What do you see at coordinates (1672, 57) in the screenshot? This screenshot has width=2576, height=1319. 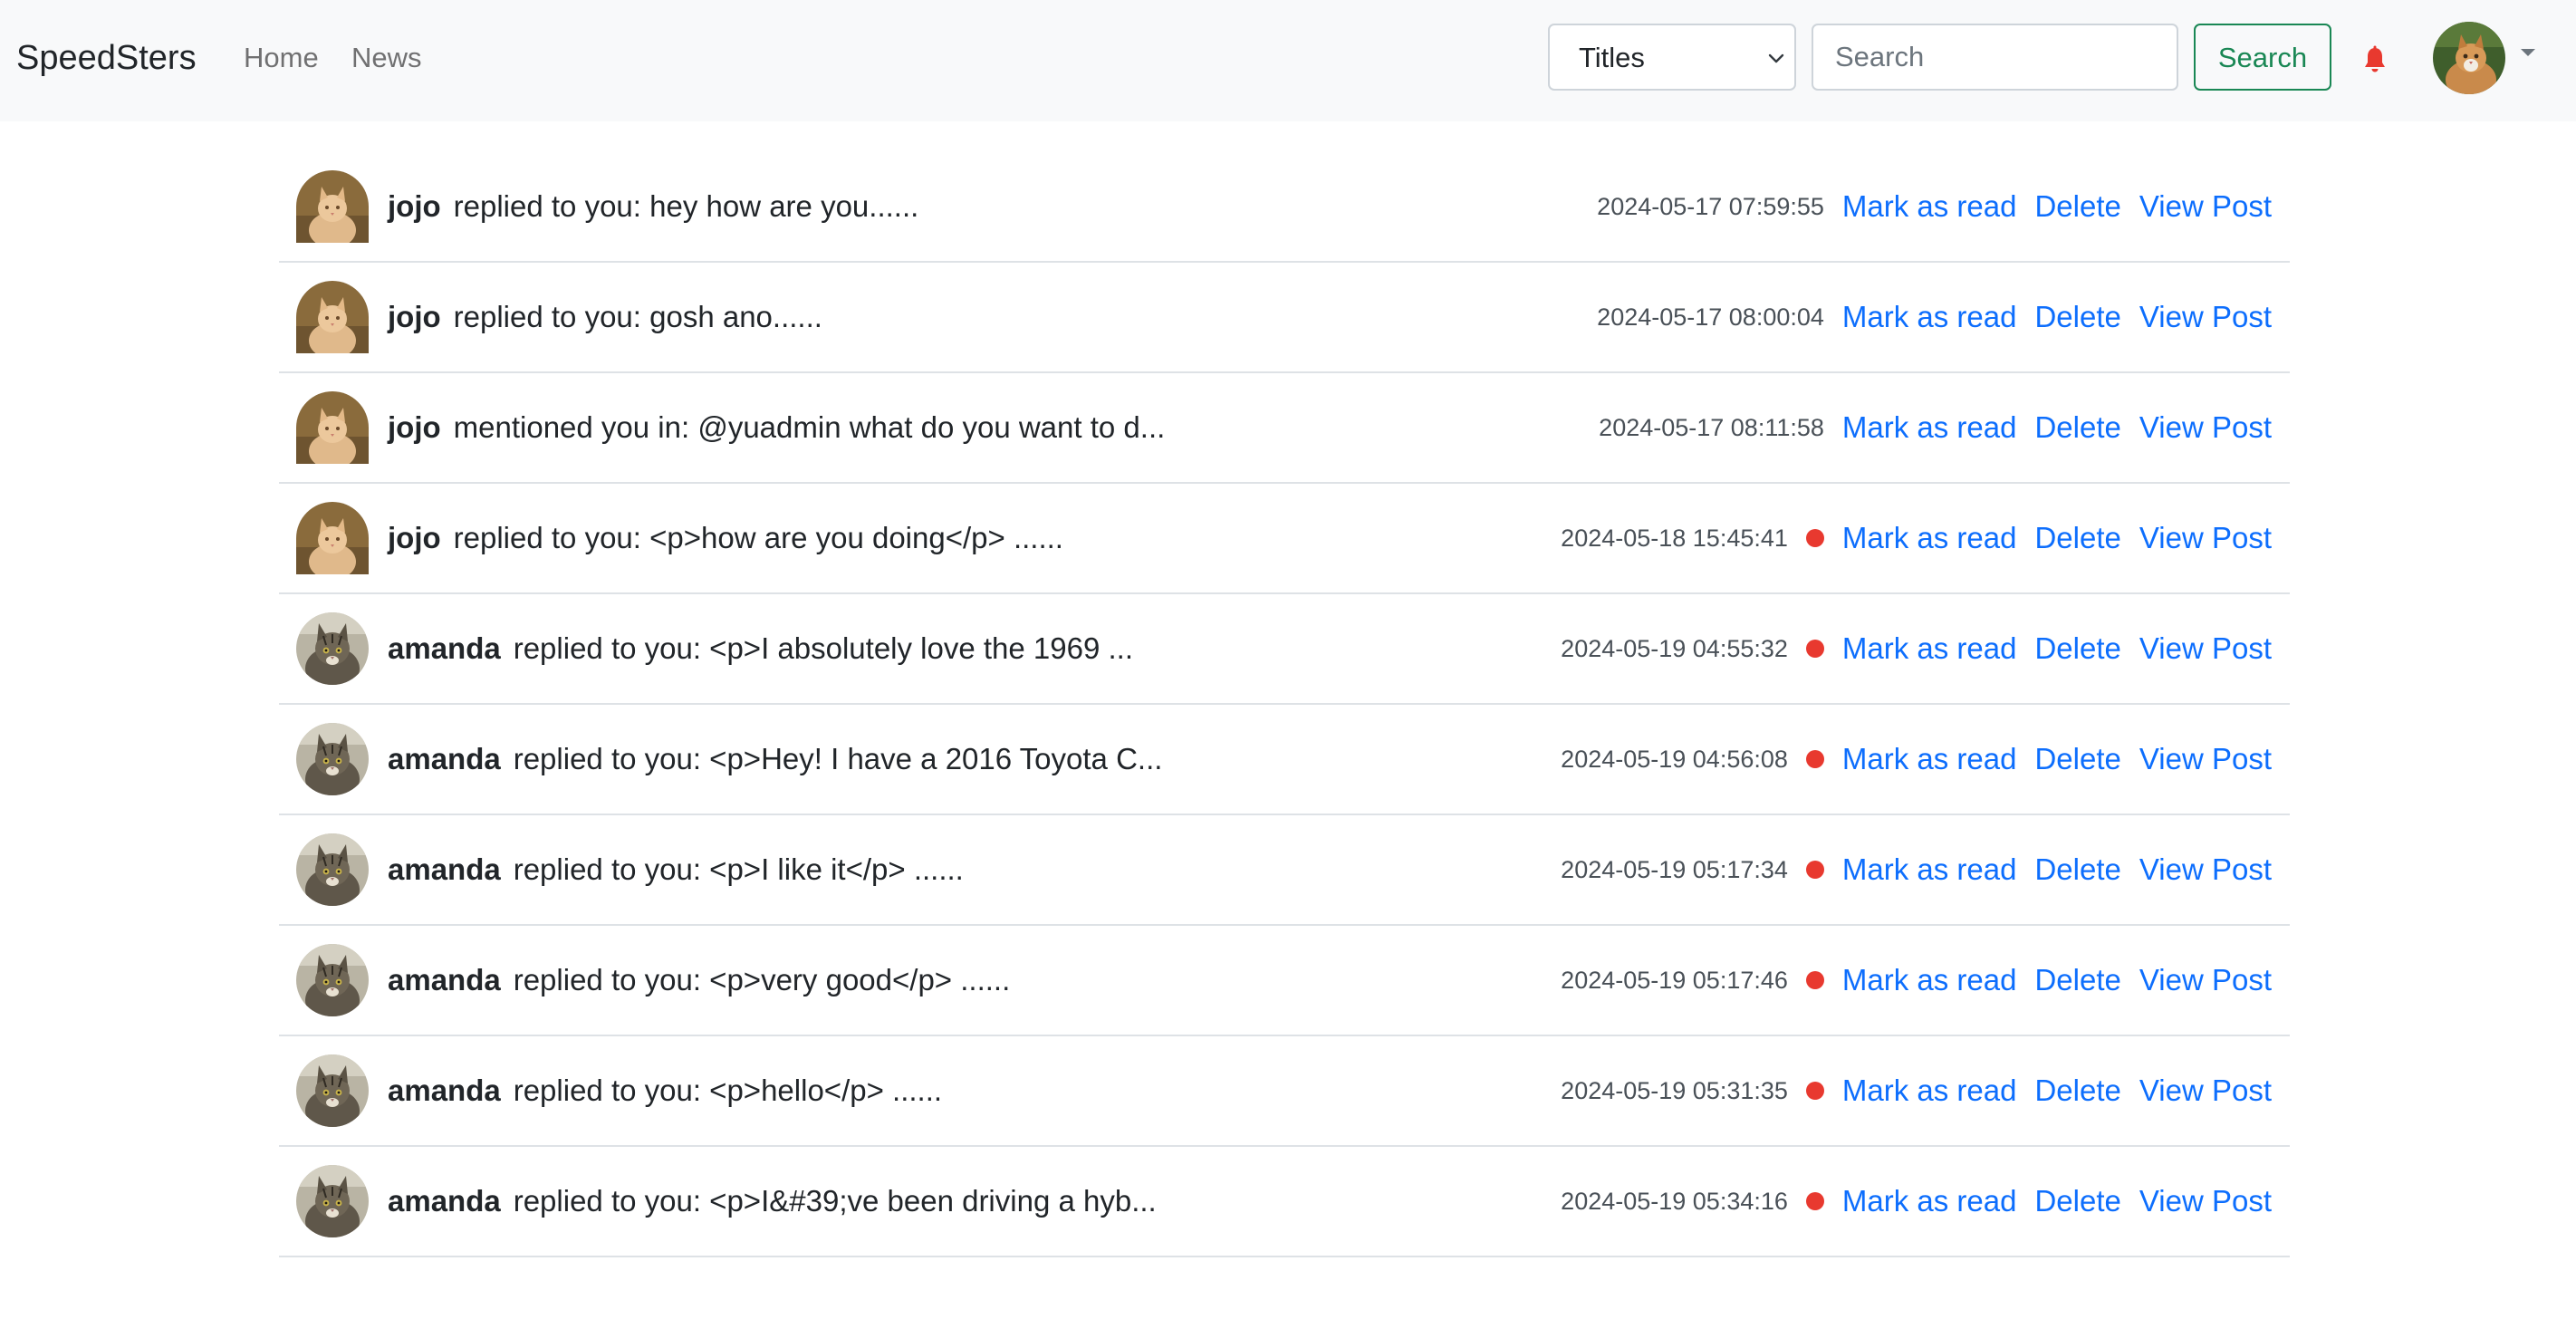 I see `search-type-select: Titles` at bounding box center [1672, 57].